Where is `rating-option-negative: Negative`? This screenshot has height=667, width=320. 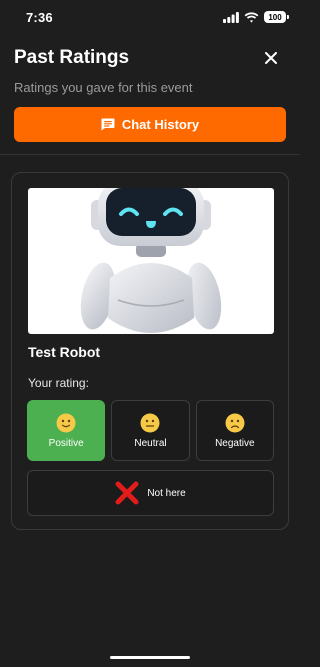 rating-option-negative: Negative is located at coordinates (234, 430).